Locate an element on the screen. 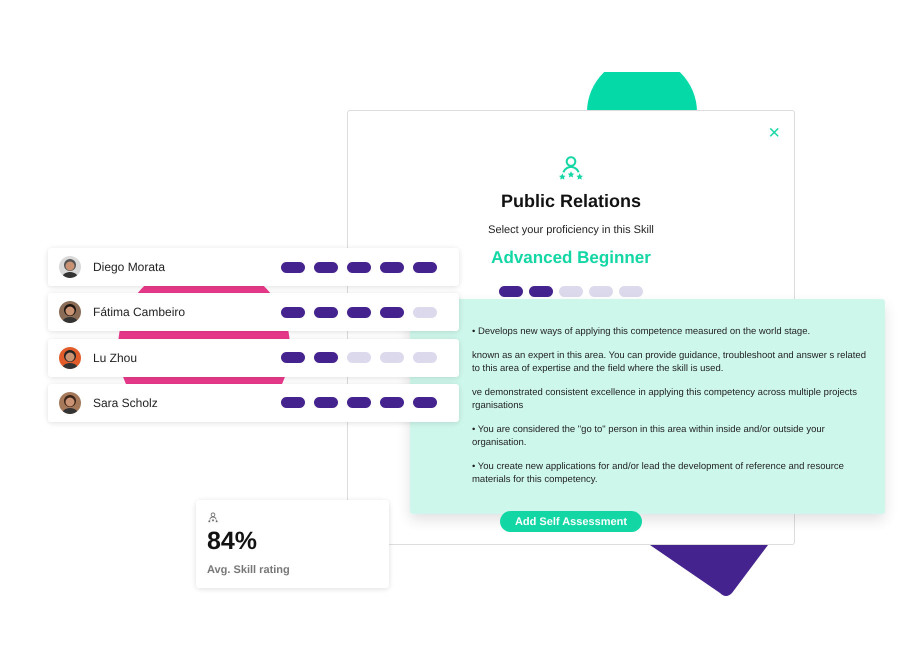 The height and width of the screenshot is (645, 906). proficiency-level: Advanced Beginner is located at coordinates (571, 258).